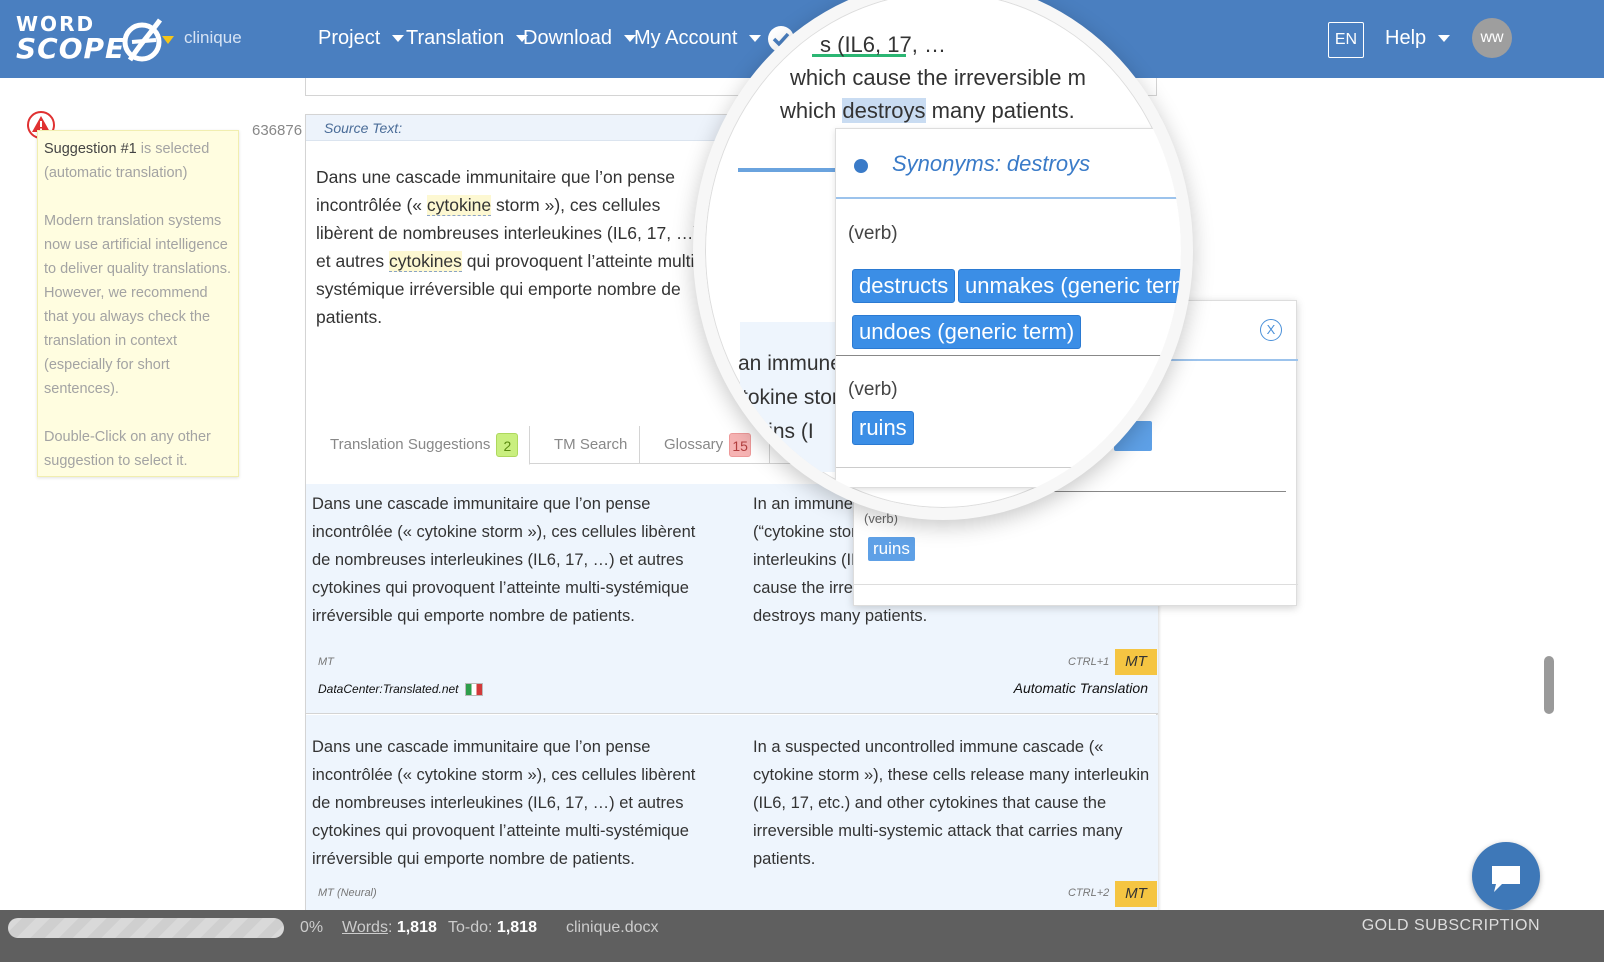  Describe the element at coordinates (790, 397) in the screenshot. I see `magnified-bg-text: tokine stor` at that location.